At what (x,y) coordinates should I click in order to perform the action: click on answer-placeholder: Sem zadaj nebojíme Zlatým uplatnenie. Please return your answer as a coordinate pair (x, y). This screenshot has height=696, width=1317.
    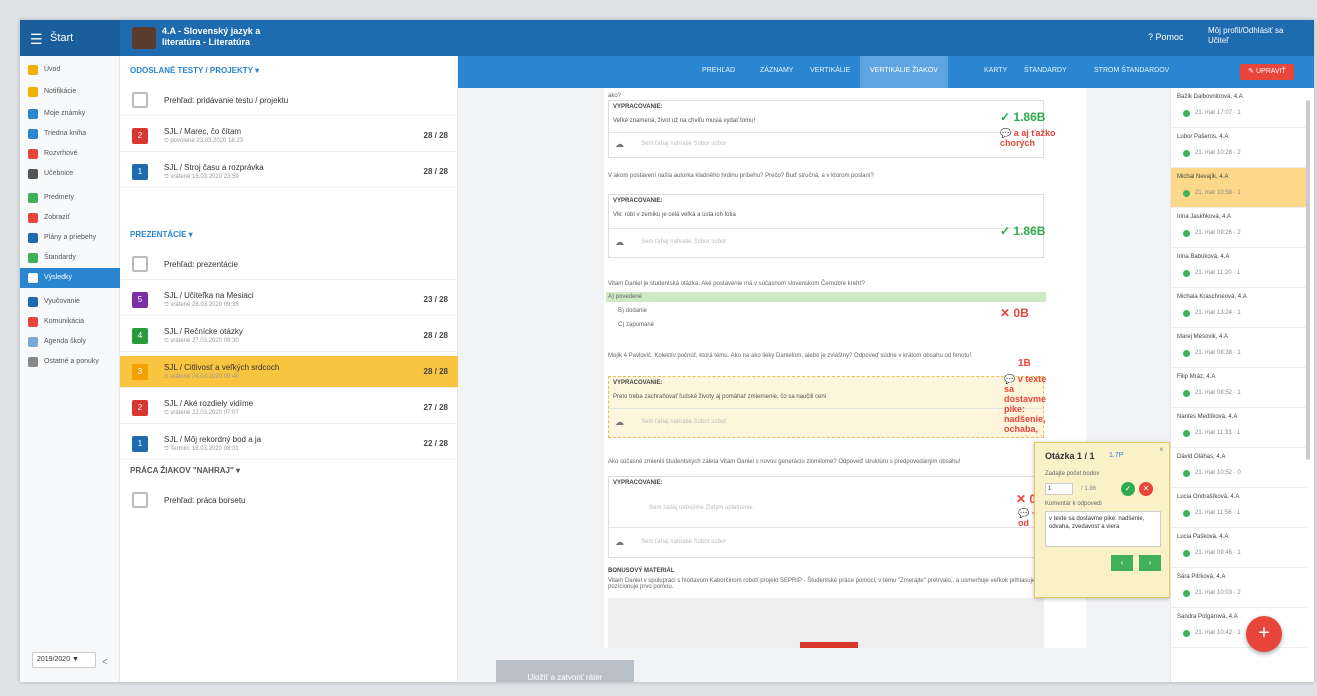
    Looking at the image, I should click on (701, 508).